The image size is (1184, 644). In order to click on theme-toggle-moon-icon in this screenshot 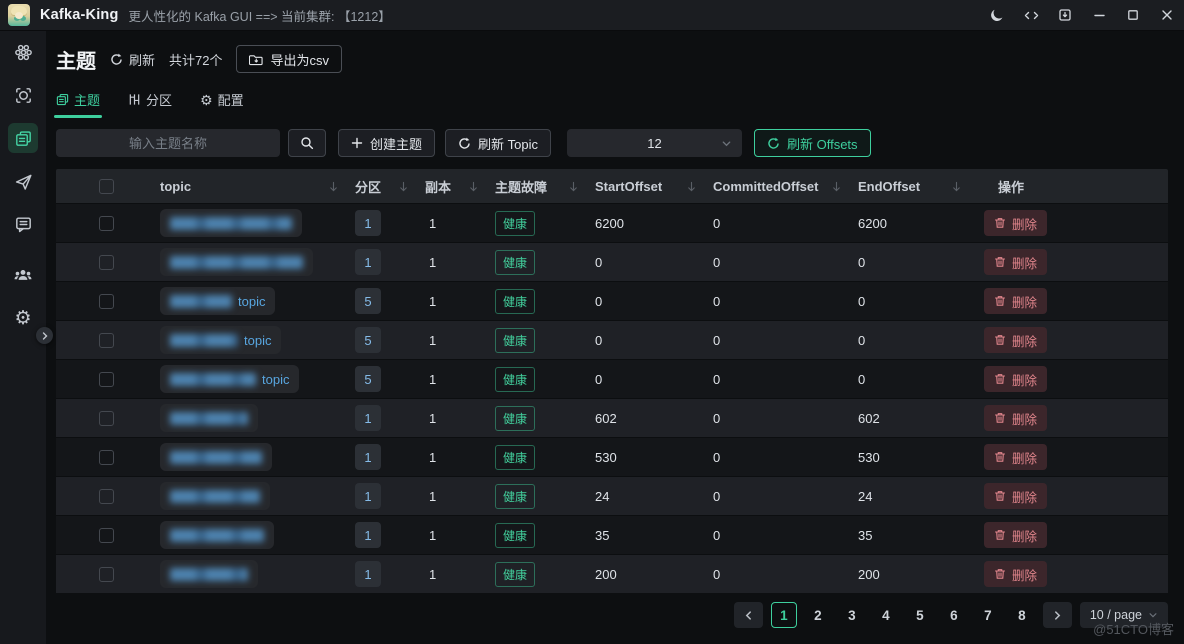, I will do `click(997, 15)`.